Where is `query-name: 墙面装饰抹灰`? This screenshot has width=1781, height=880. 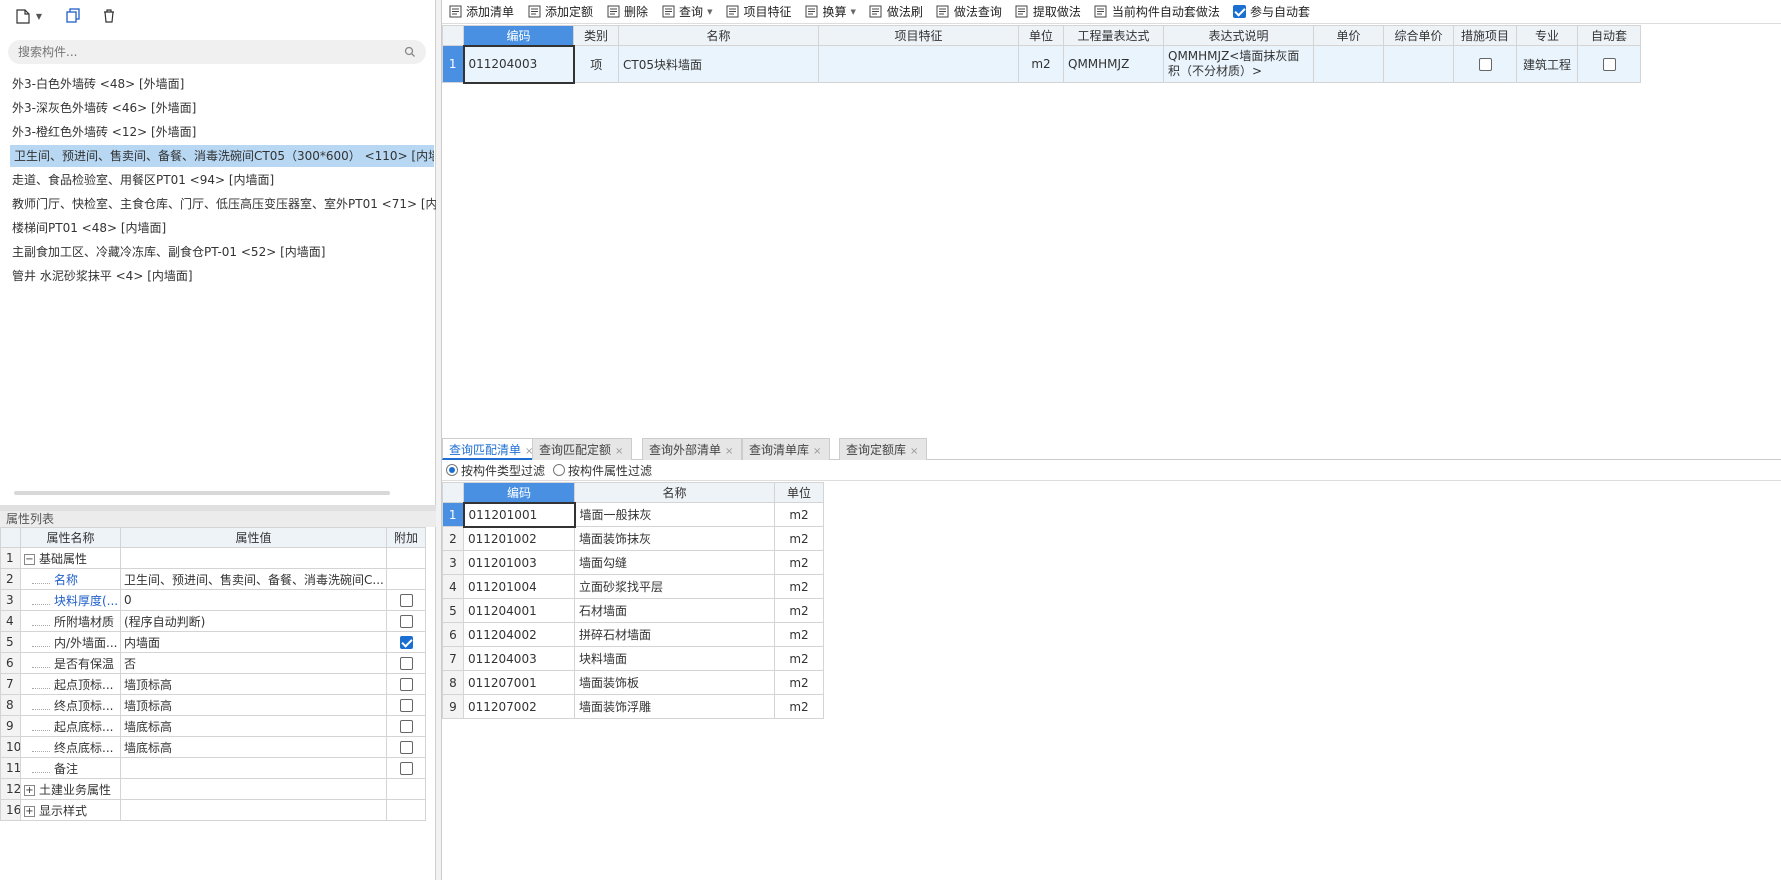 query-name: 墙面装饰抹灰 is located at coordinates (674, 538).